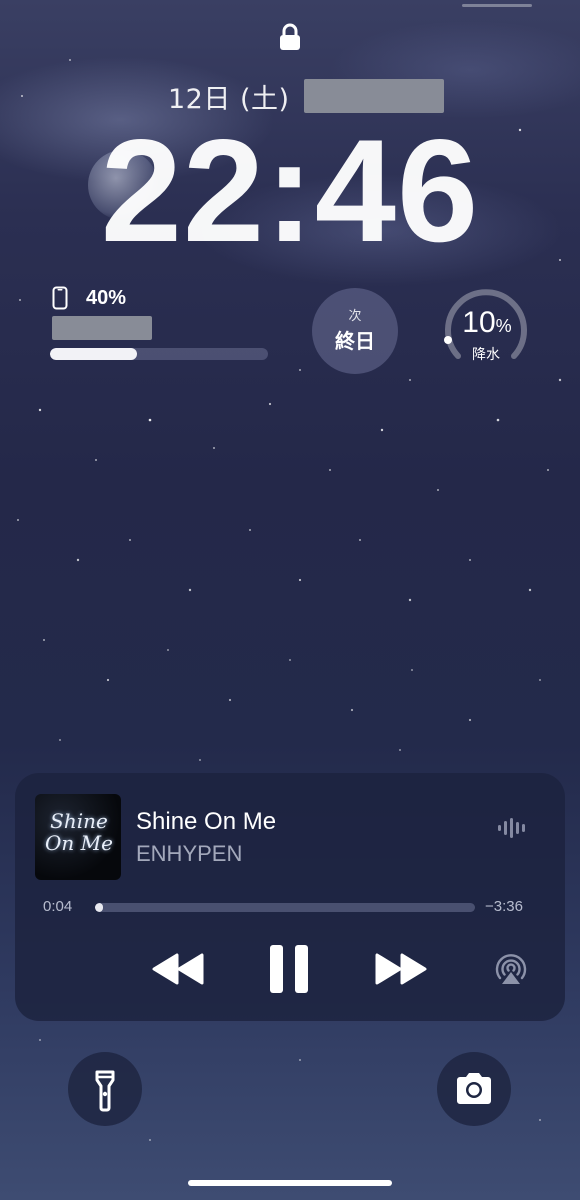 This screenshot has width=580, height=1200. I want to click on rewind-icon, so click(178, 969).